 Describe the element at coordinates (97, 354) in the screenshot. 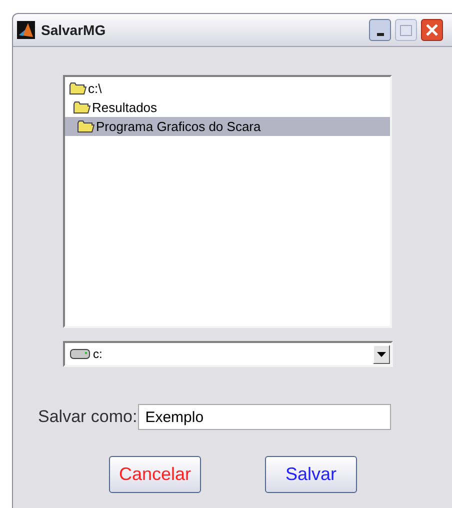

I see `drive-value: c:` at that location.